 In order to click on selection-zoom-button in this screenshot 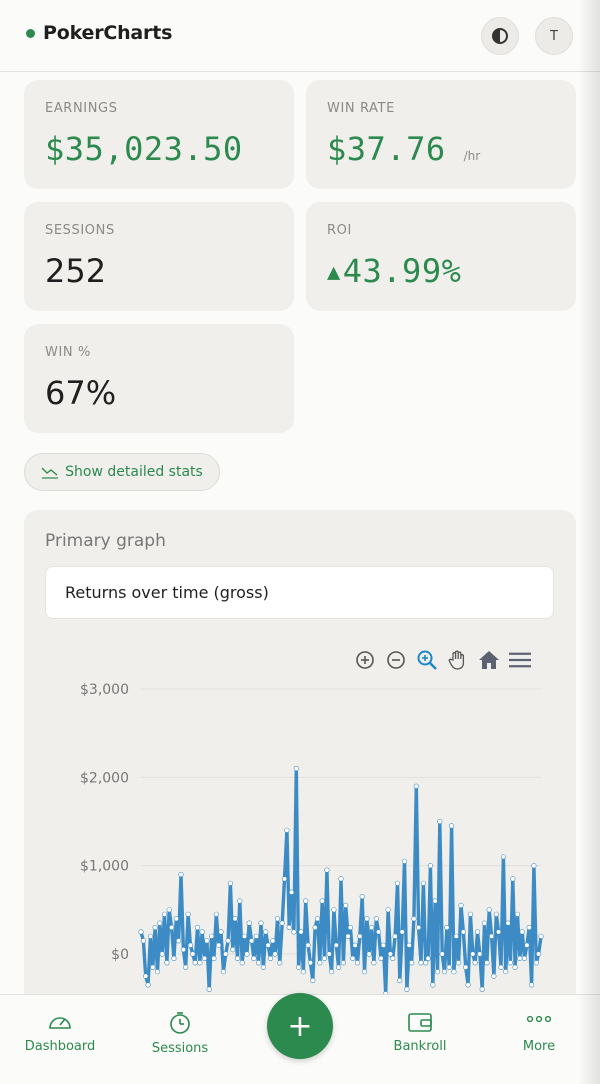, I will do `click(427, 660)`.